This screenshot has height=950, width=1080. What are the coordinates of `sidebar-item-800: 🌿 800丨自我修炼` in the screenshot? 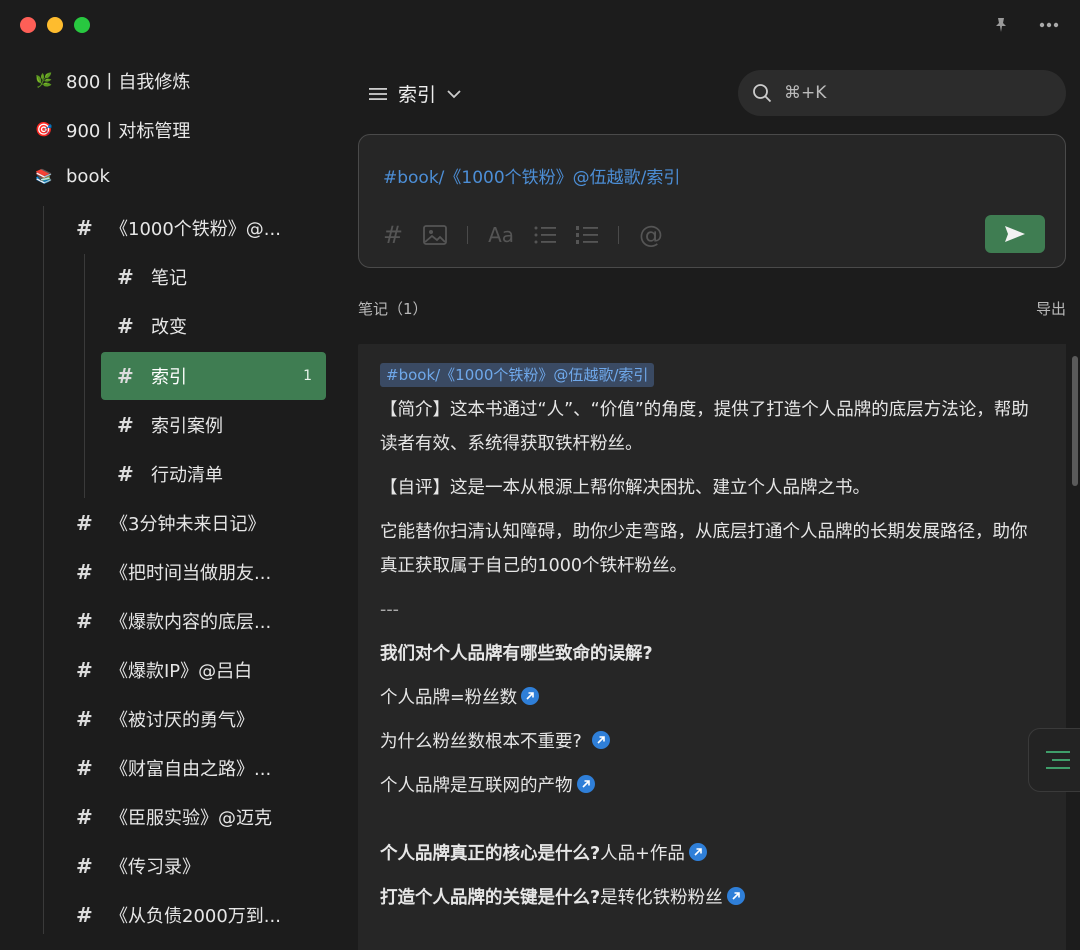 It's located at (112, 81).